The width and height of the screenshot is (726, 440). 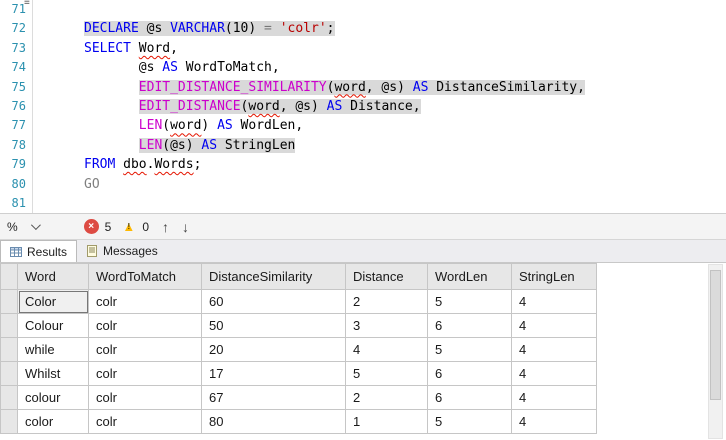 What do you see at coordinates (228, 68) in the screenshot?
I see `code-token: WordToMatch,` at bounding box center [228, 68].